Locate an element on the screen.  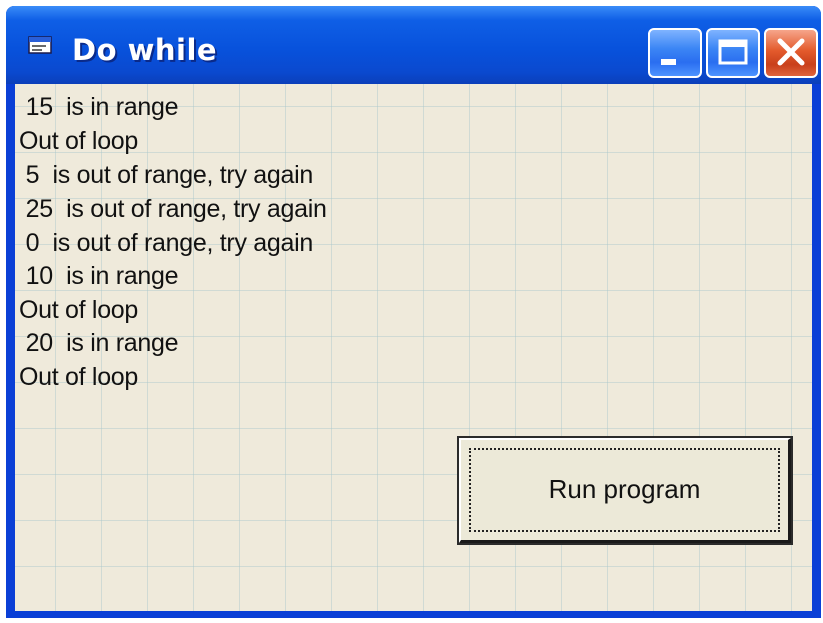
output-line: 15 is in range is located at coordinates (99, 107).